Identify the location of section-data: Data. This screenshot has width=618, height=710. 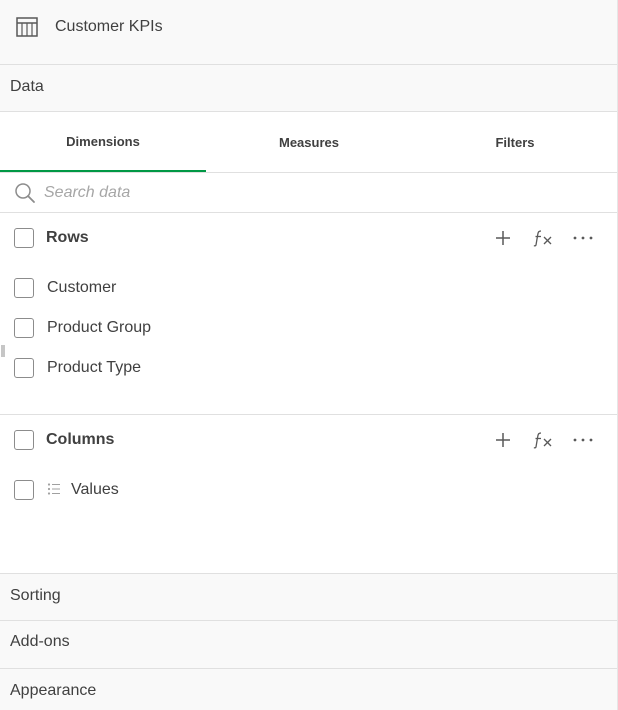
(308, 88).